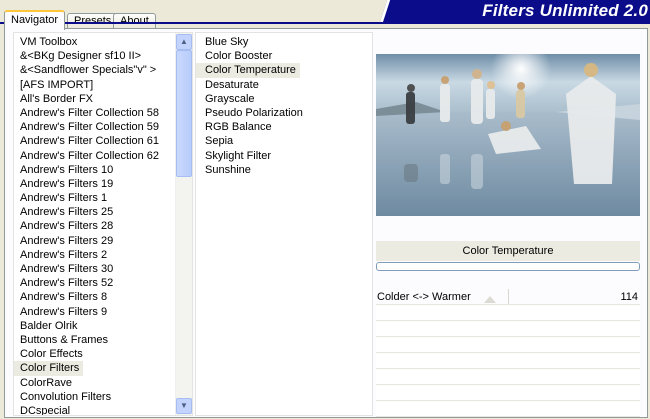 The image size is (650, 419). I want to click on filter-item-label: Pseudo Polarization, so click(254, 112).